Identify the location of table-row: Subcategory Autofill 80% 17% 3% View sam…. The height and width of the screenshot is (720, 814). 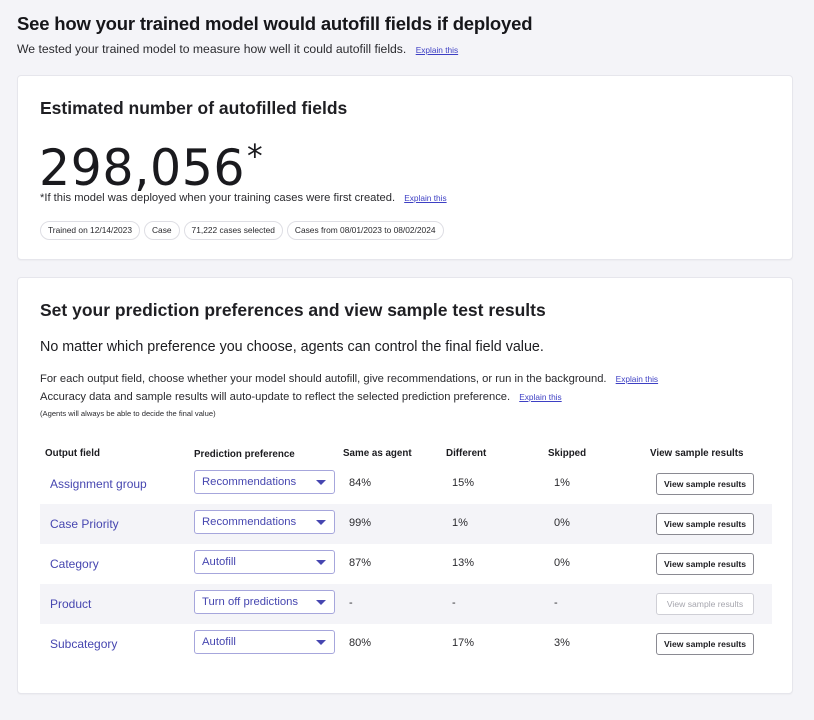
(406, 644).